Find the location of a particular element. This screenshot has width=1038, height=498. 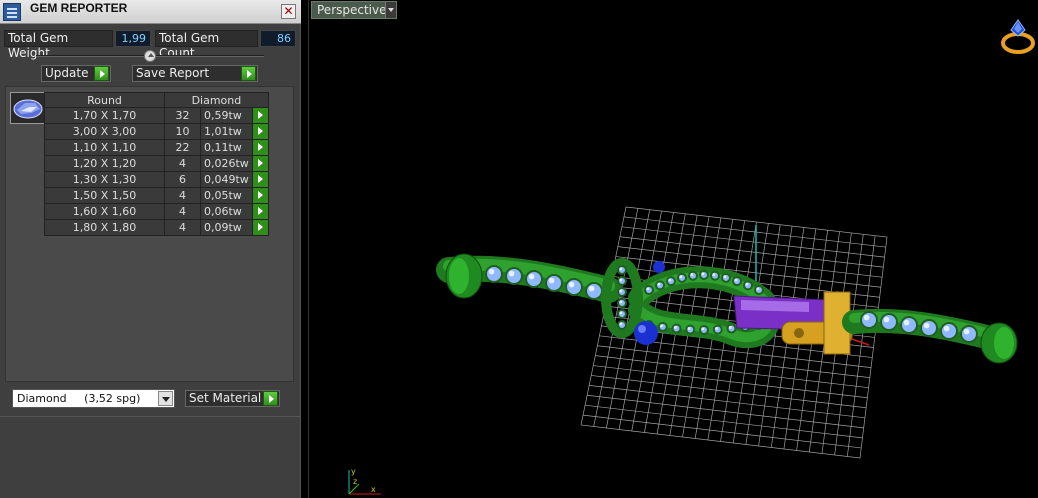

table-row: 1,50 X 1,50 4 0,05tw is located at coordinates (156, 195).